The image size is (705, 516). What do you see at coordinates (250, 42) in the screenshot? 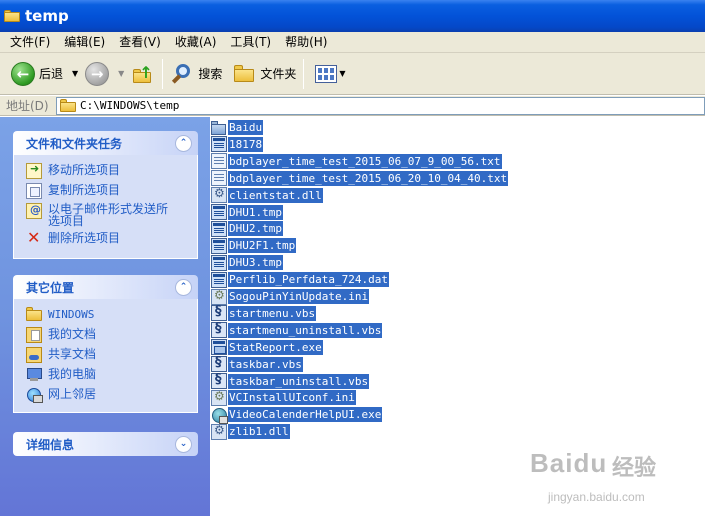
I see `menu-tools: 工具(T)` at bounding box center [250, 42].